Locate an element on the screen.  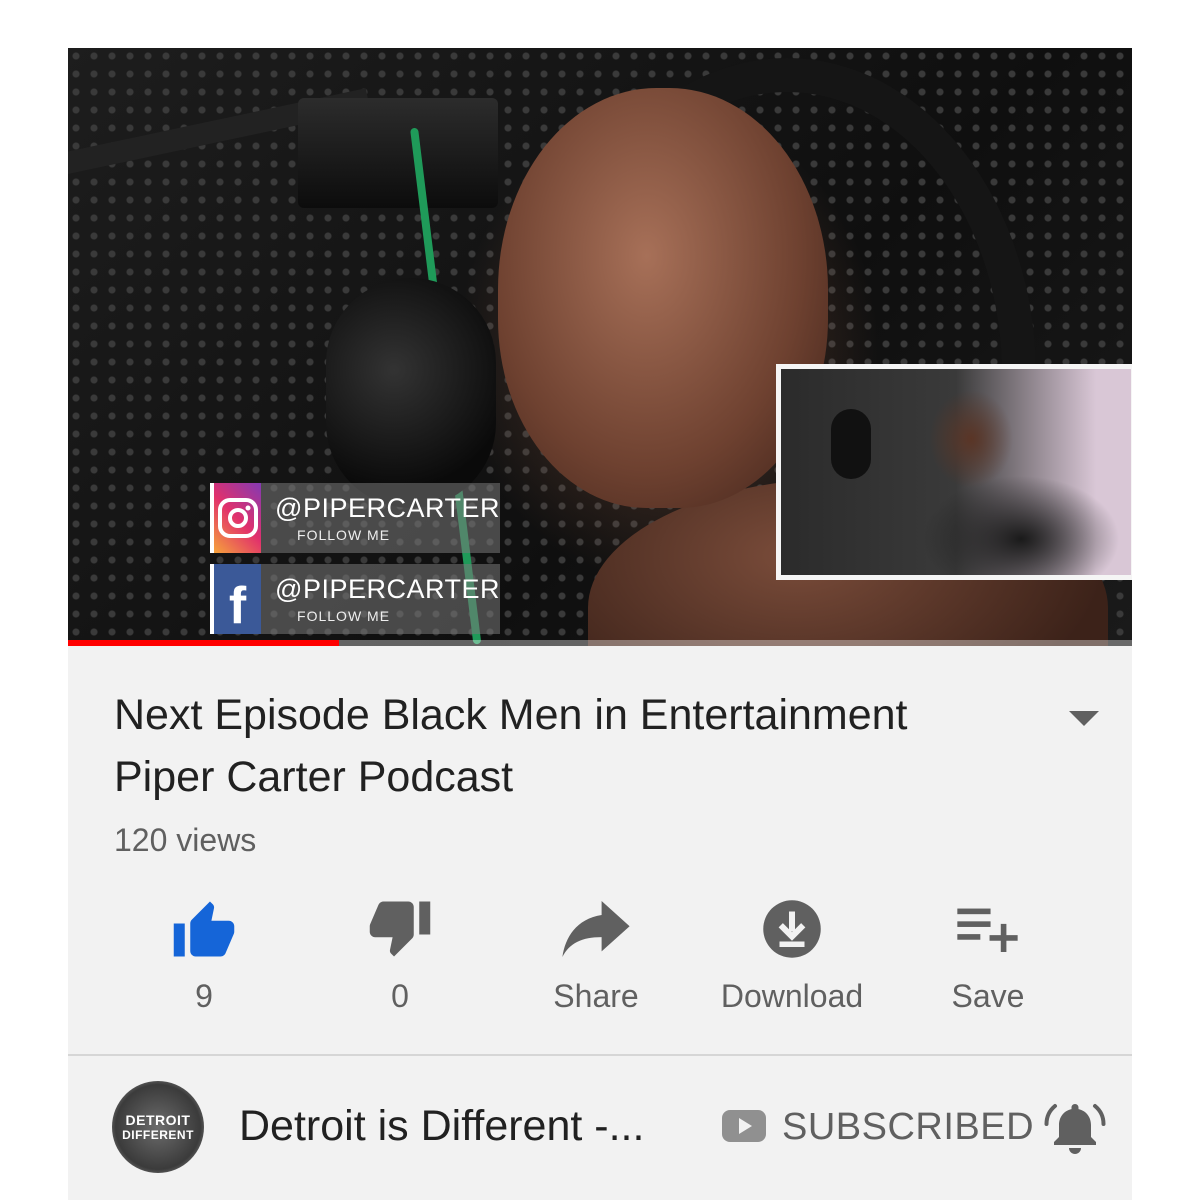
instagram-handle: @PIPERCARTER is located at coordinates (387, 507).